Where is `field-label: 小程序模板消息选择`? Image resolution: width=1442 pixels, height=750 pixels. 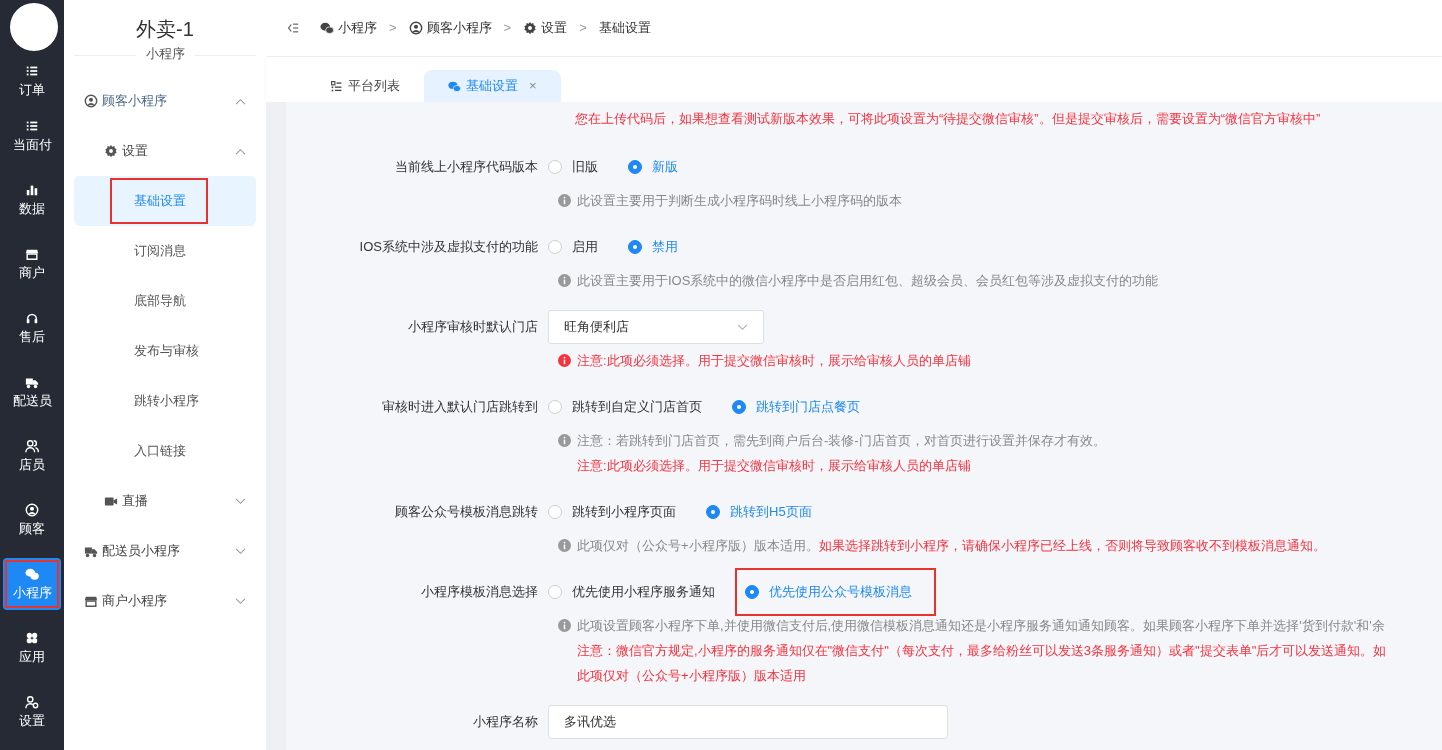 field-label: 小程序模板消息选择 is located at coordinates (479, 592).